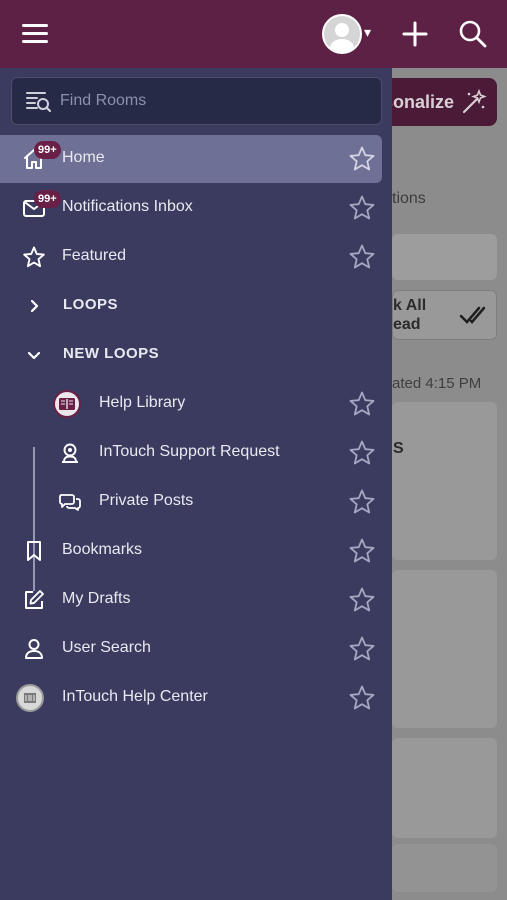 The height and width of the screenshot is (900, 507). I want to click on search-icon, so click(473, 34).